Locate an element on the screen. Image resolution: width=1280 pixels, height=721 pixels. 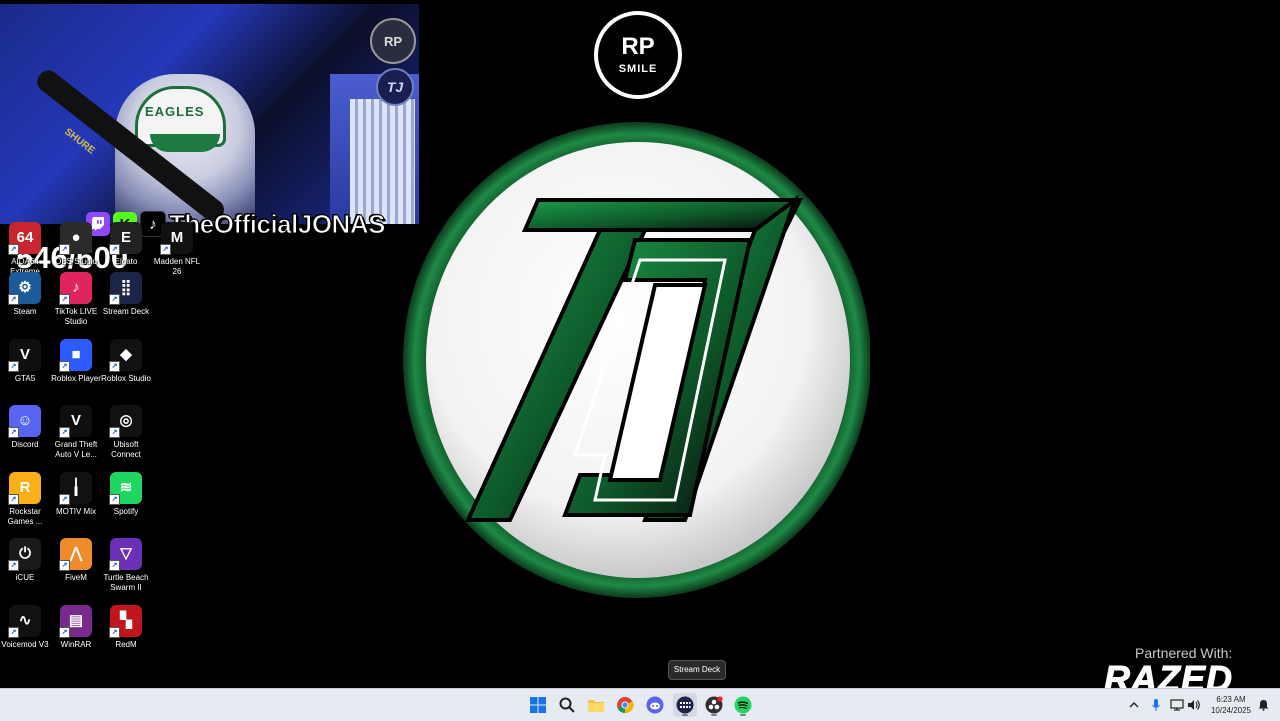
tray-volume is located at coordinates (1194, 705).